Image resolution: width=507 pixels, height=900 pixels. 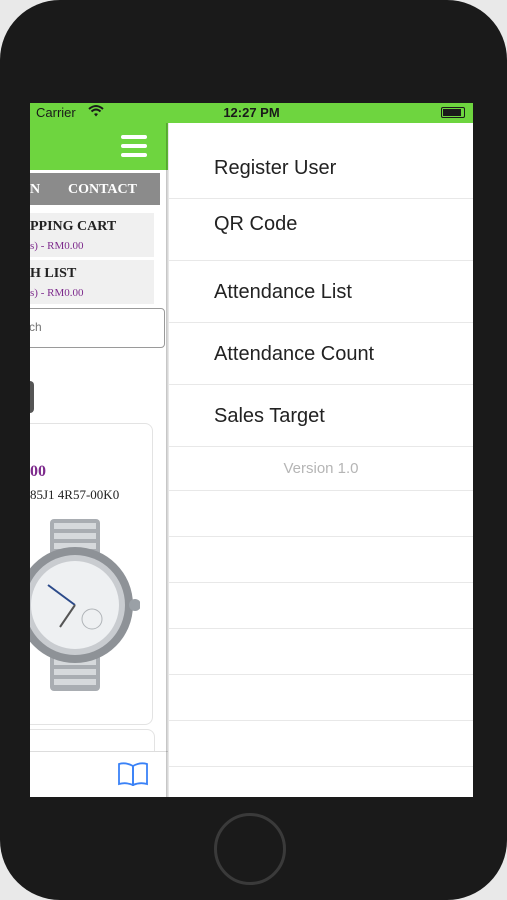 I want to click on version-row: Version 1.0, so click(x=321, y=468).